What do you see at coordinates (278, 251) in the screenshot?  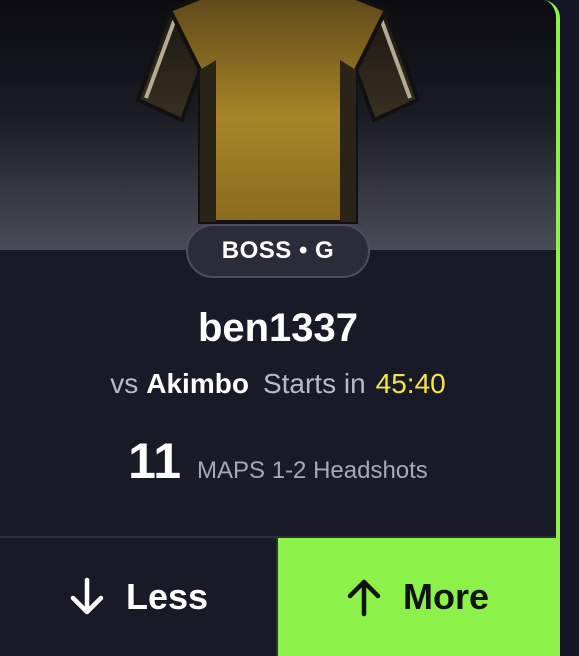 I see `player-badge: BOSS • G` at bounding box center [278, 251].